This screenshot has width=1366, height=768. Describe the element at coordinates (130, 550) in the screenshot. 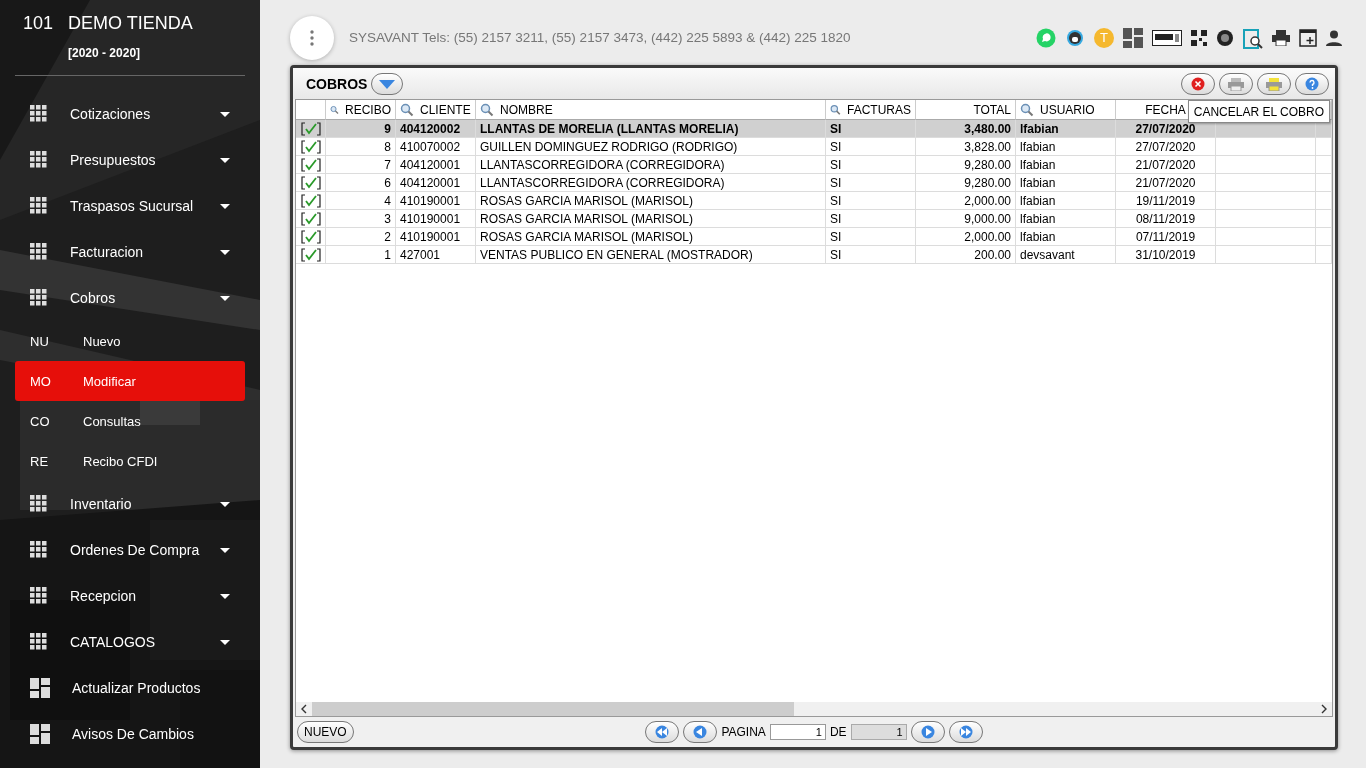

I see `menu-item: Ordenes De Compra` at that location.